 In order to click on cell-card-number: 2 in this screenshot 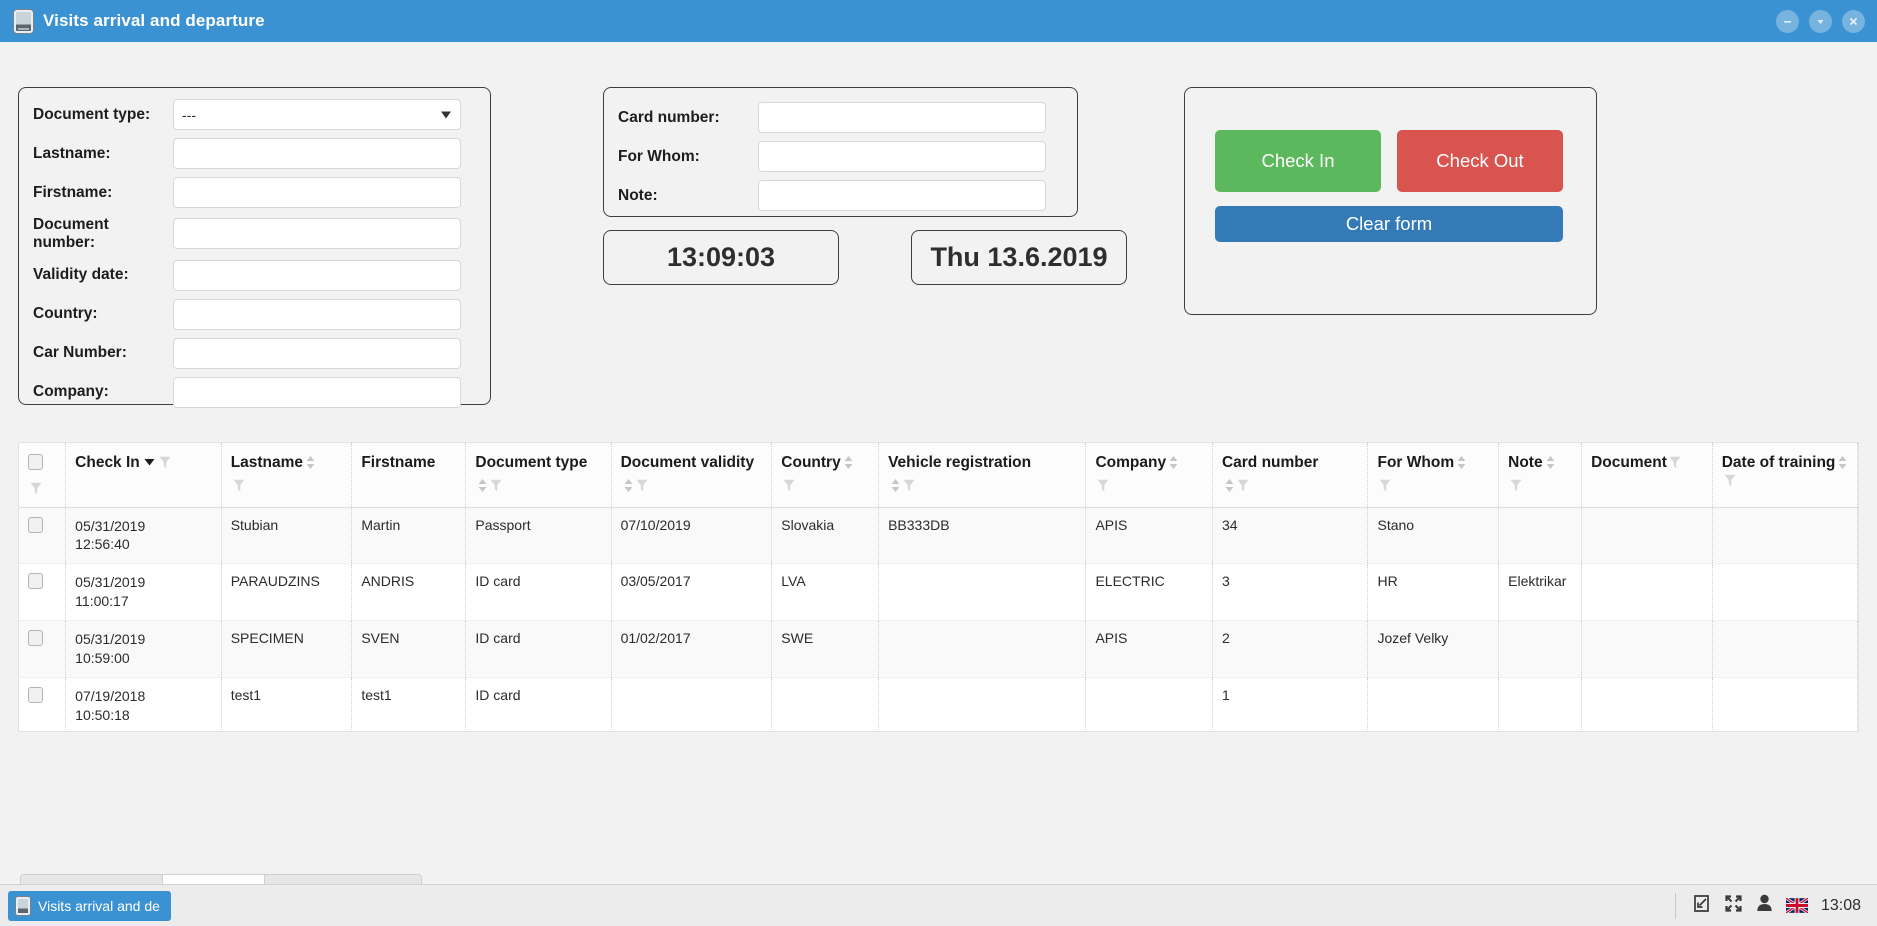, I will do `click(1290, 649)`.